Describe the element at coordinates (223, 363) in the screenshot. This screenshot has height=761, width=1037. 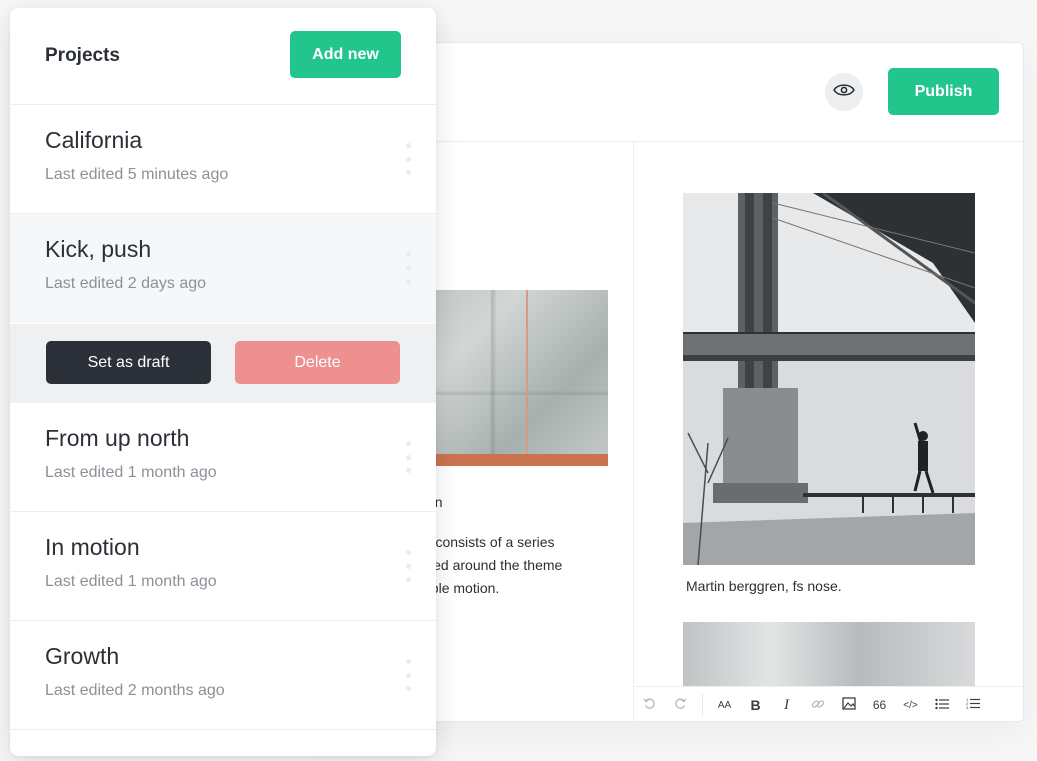
I see `project-actions: Set as draft Delete` at that location.